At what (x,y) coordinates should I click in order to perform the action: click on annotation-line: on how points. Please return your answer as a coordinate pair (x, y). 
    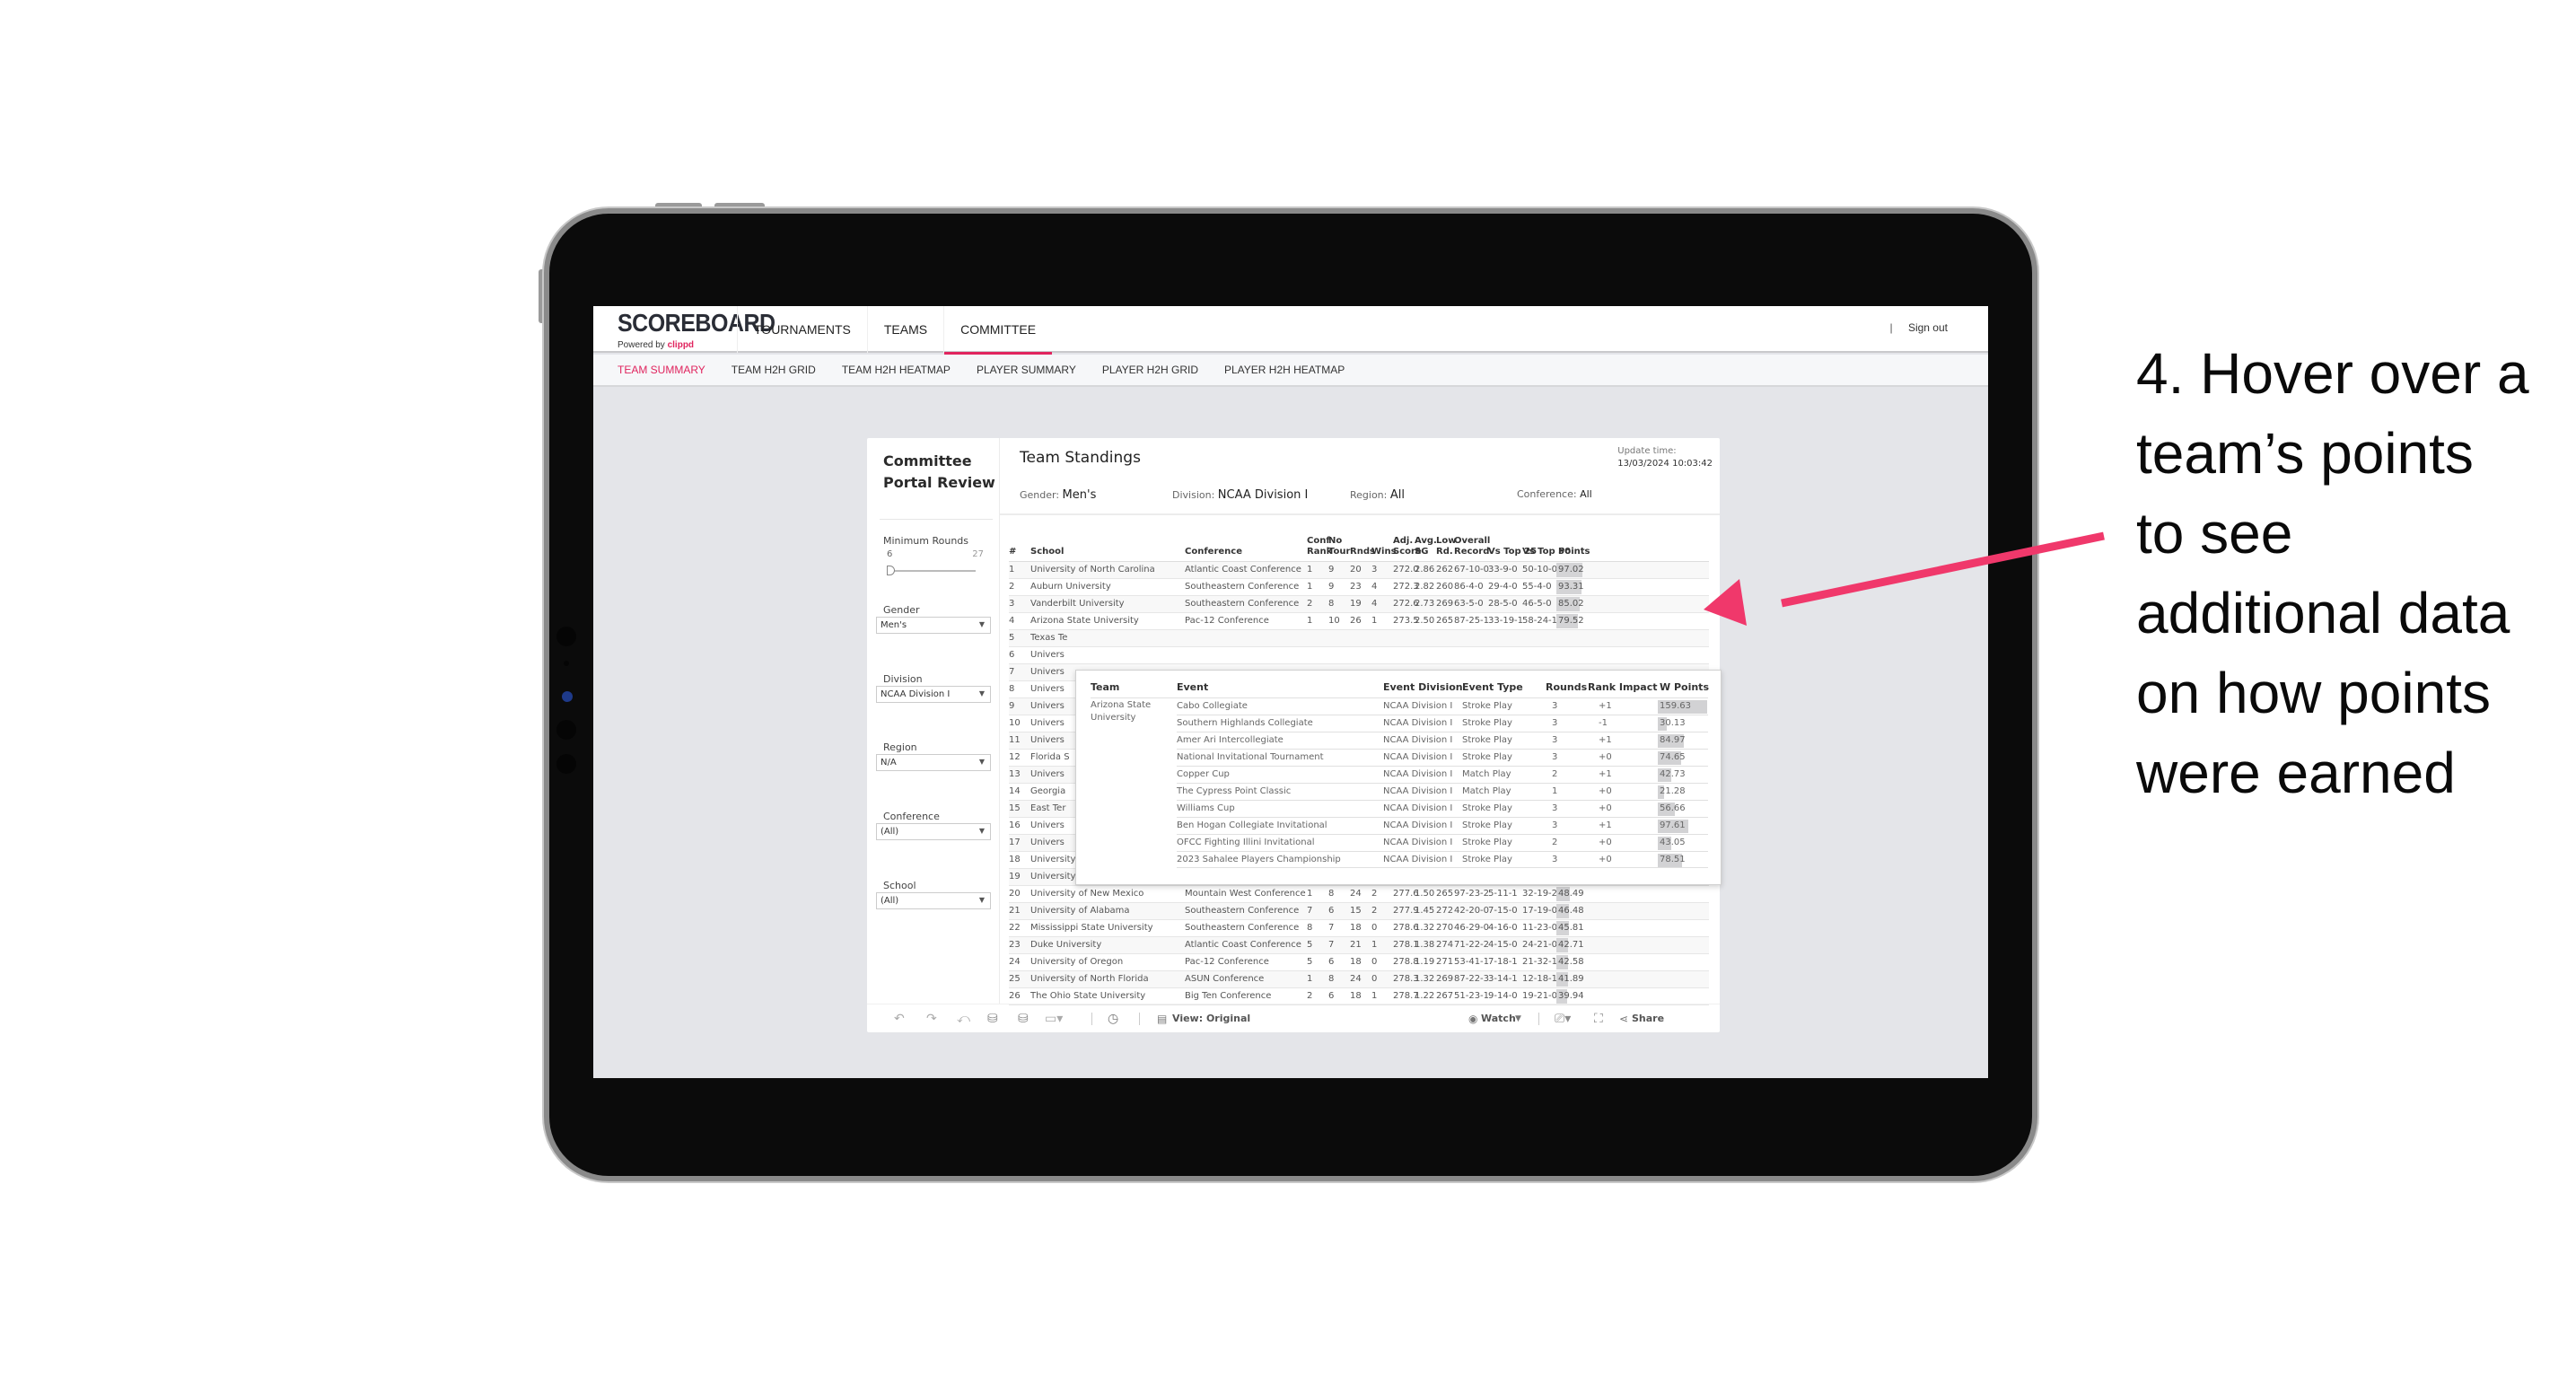
    Looking at the image, I should click on (2313, 693).